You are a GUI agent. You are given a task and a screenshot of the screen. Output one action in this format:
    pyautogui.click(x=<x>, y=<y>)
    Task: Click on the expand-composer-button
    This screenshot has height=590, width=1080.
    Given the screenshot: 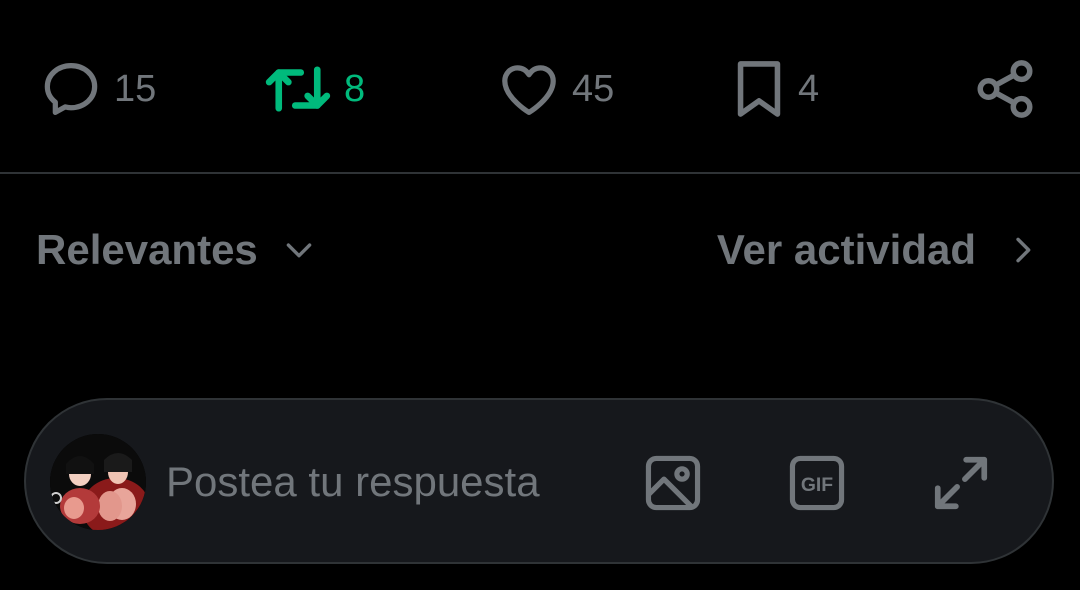 What is the action you would take?
    pyautogui.click(x=961, y=483)
    